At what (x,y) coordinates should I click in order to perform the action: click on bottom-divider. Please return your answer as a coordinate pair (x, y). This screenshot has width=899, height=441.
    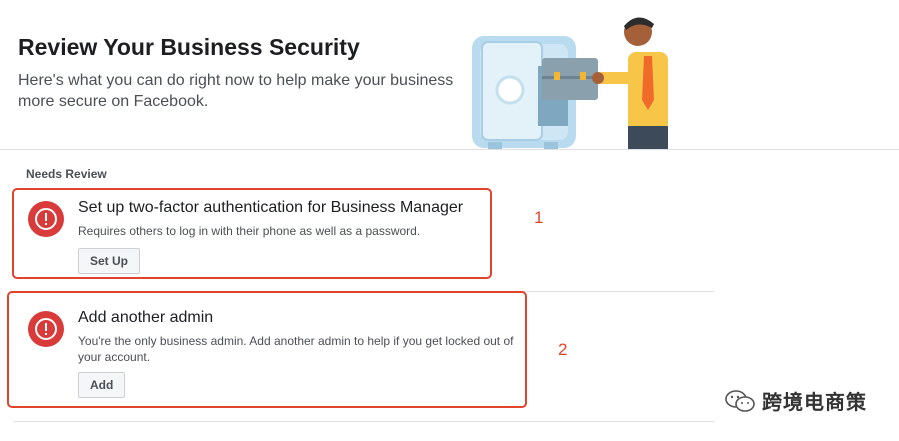
    Looking at the image, I should click on (364, 421).